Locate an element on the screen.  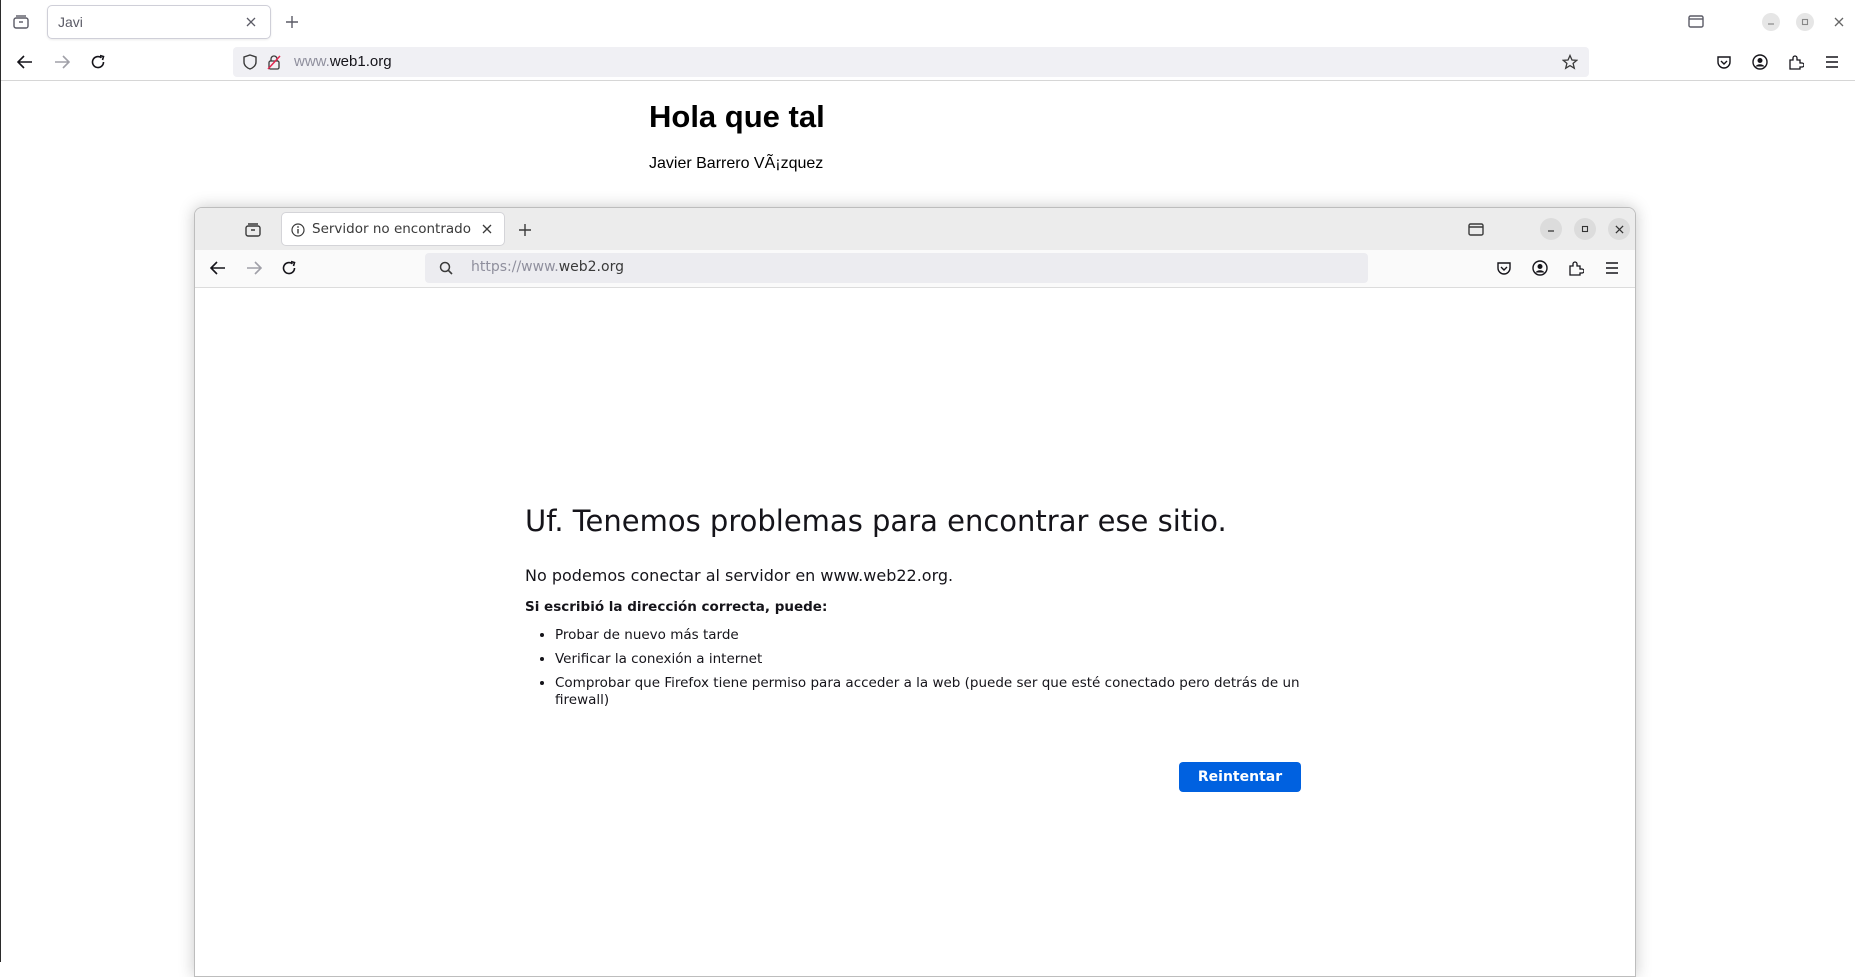
url-domain: web1.org is located at coordinates (360, 61).